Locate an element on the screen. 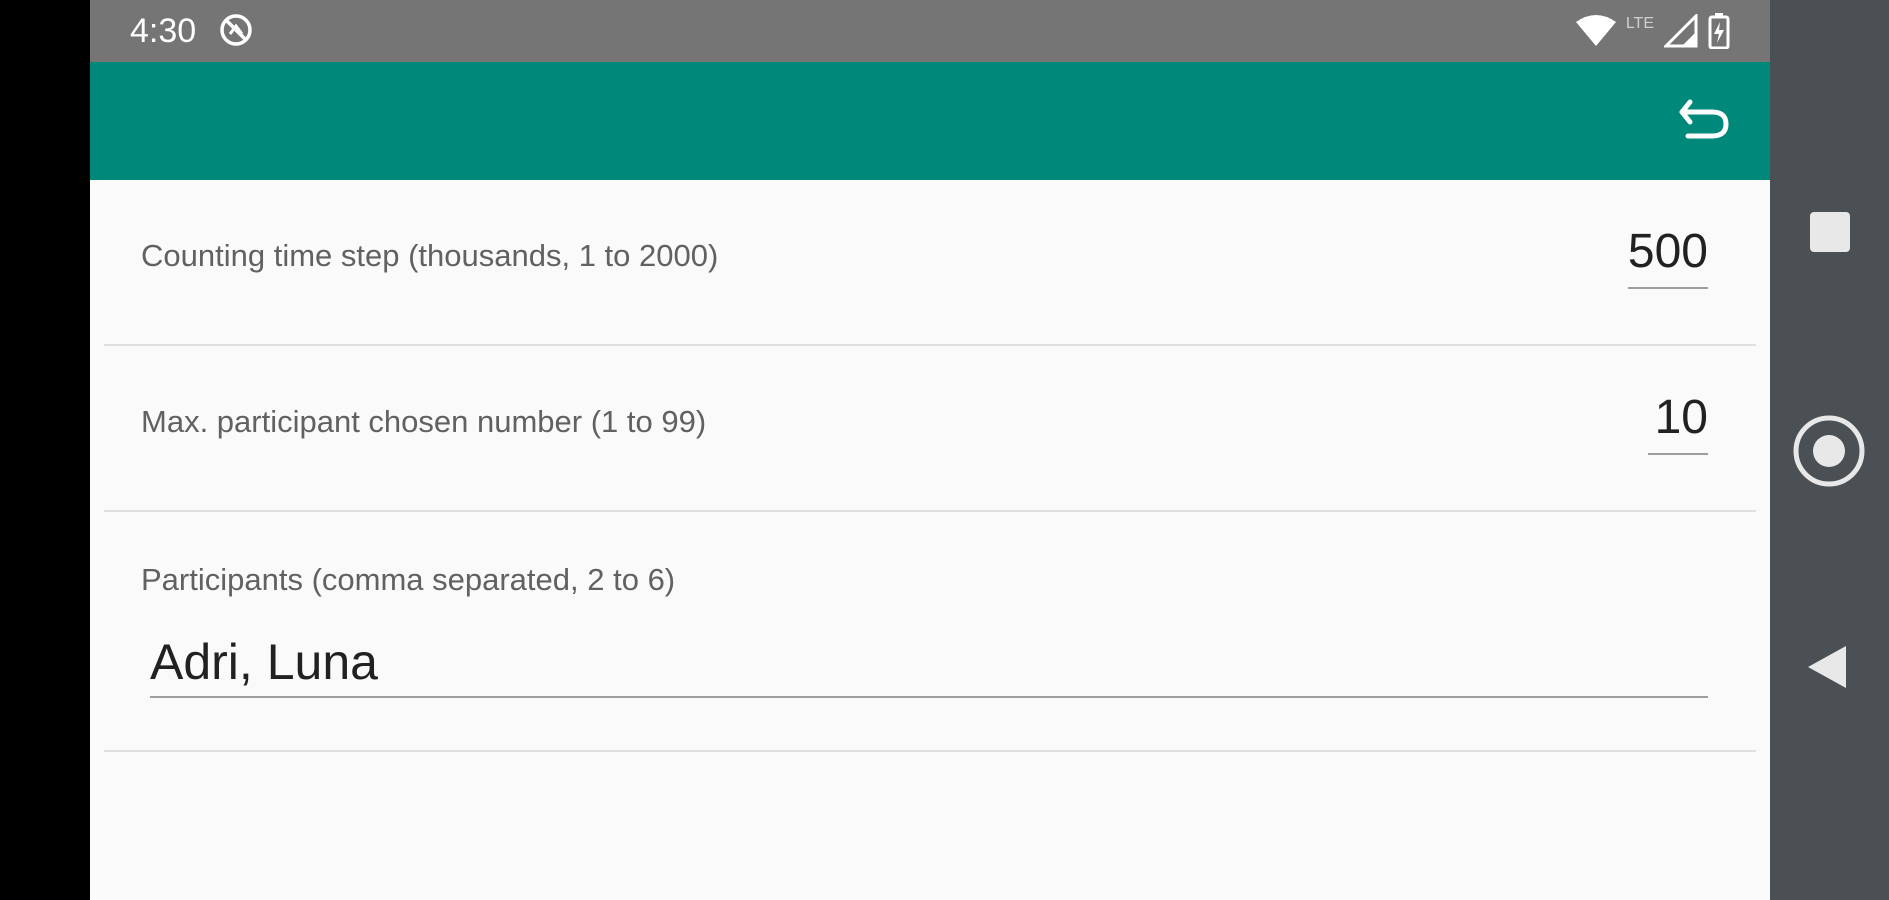  app-toolbar is located at coordinates (930, 121).